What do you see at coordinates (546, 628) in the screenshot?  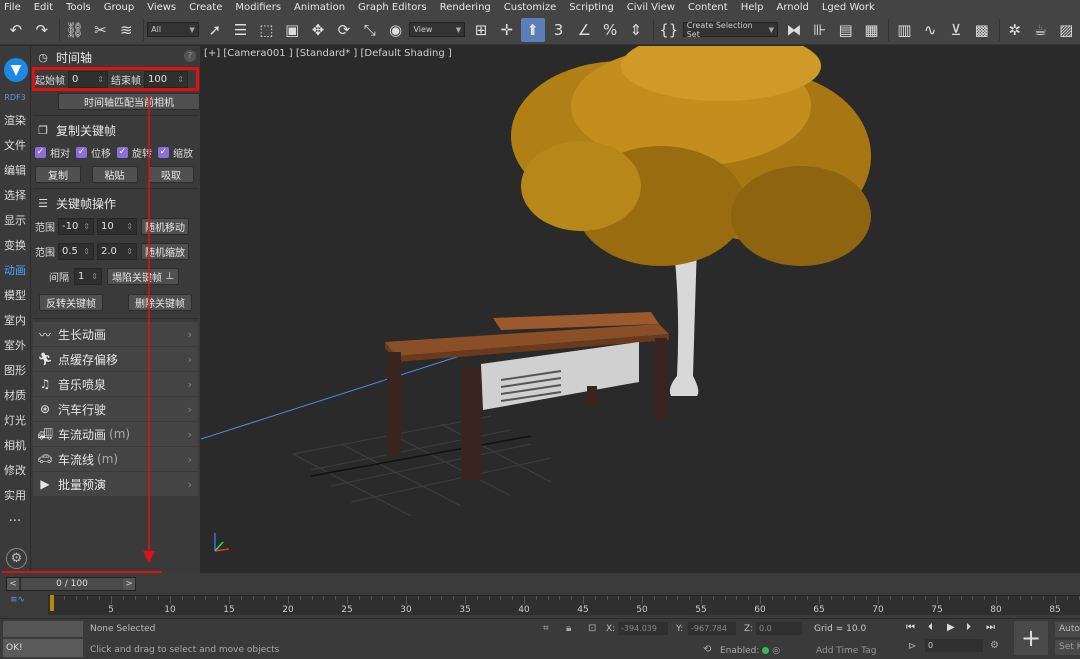 I see `isolate-selection-icon: ⌗` at bounding box center [546, 628].